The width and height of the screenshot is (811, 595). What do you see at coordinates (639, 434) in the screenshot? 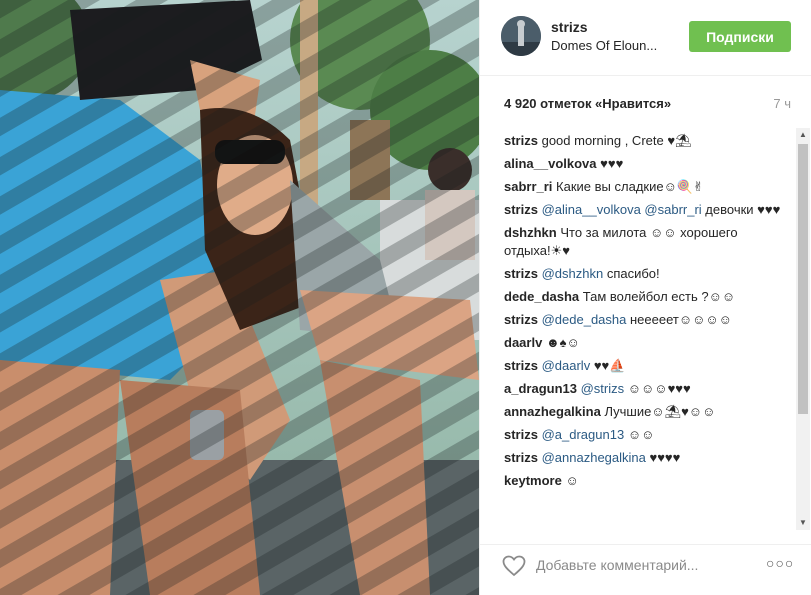
I see `comment-text: ☺☺` at bounding box center [639, 434].